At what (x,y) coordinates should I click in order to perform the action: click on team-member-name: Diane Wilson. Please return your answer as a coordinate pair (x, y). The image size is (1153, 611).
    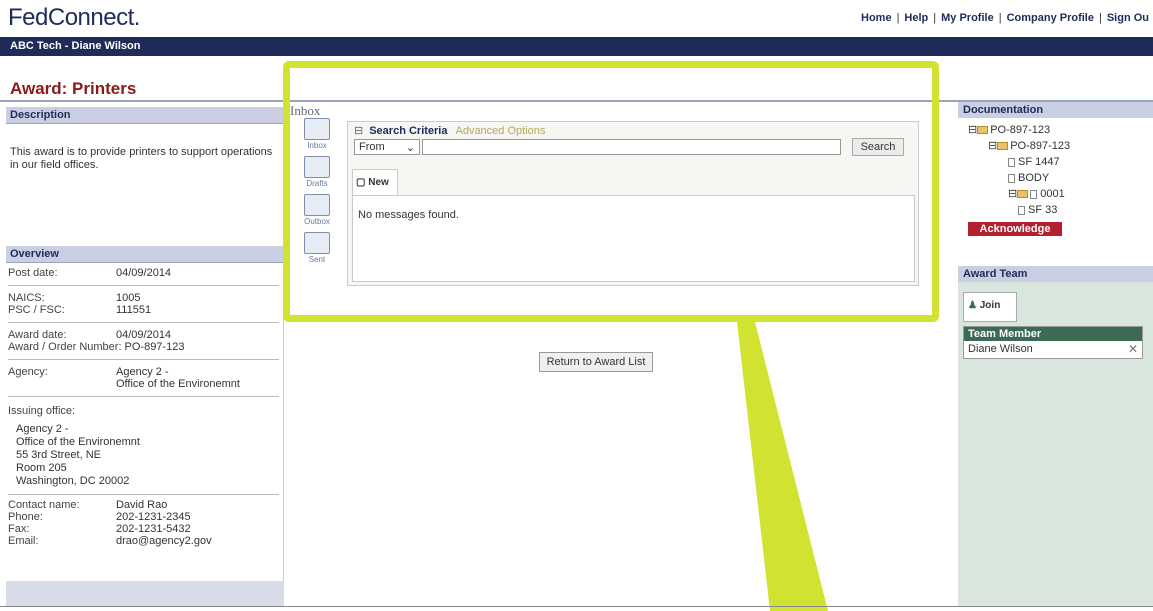
    Looking at the image, I should click on (1000, 349).